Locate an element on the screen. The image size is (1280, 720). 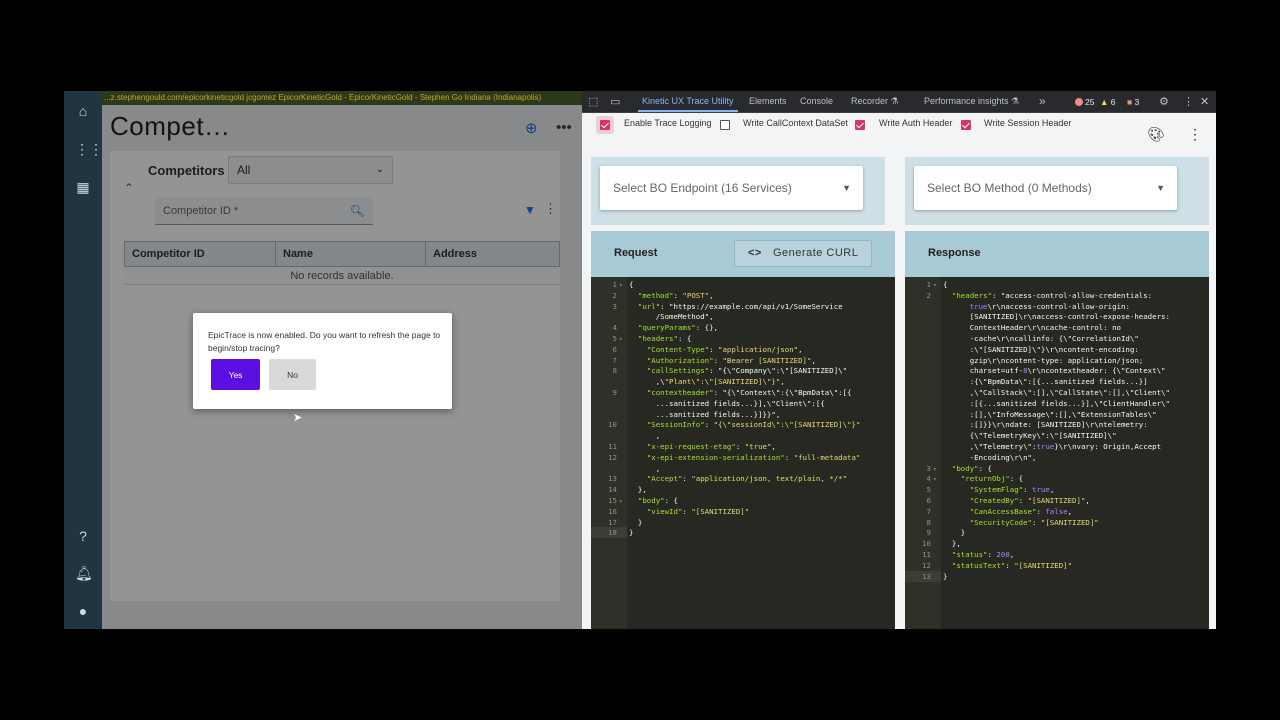
code-line: "returnObj": { is located at coordinates (992, 479).